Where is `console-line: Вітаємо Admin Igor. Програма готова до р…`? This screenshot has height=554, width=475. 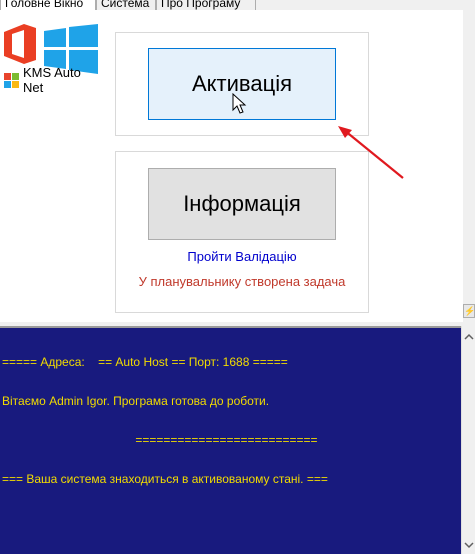 console-line: Вітаємо Admin Igor. Програма готова до р… is located at coordinates (136, 401).